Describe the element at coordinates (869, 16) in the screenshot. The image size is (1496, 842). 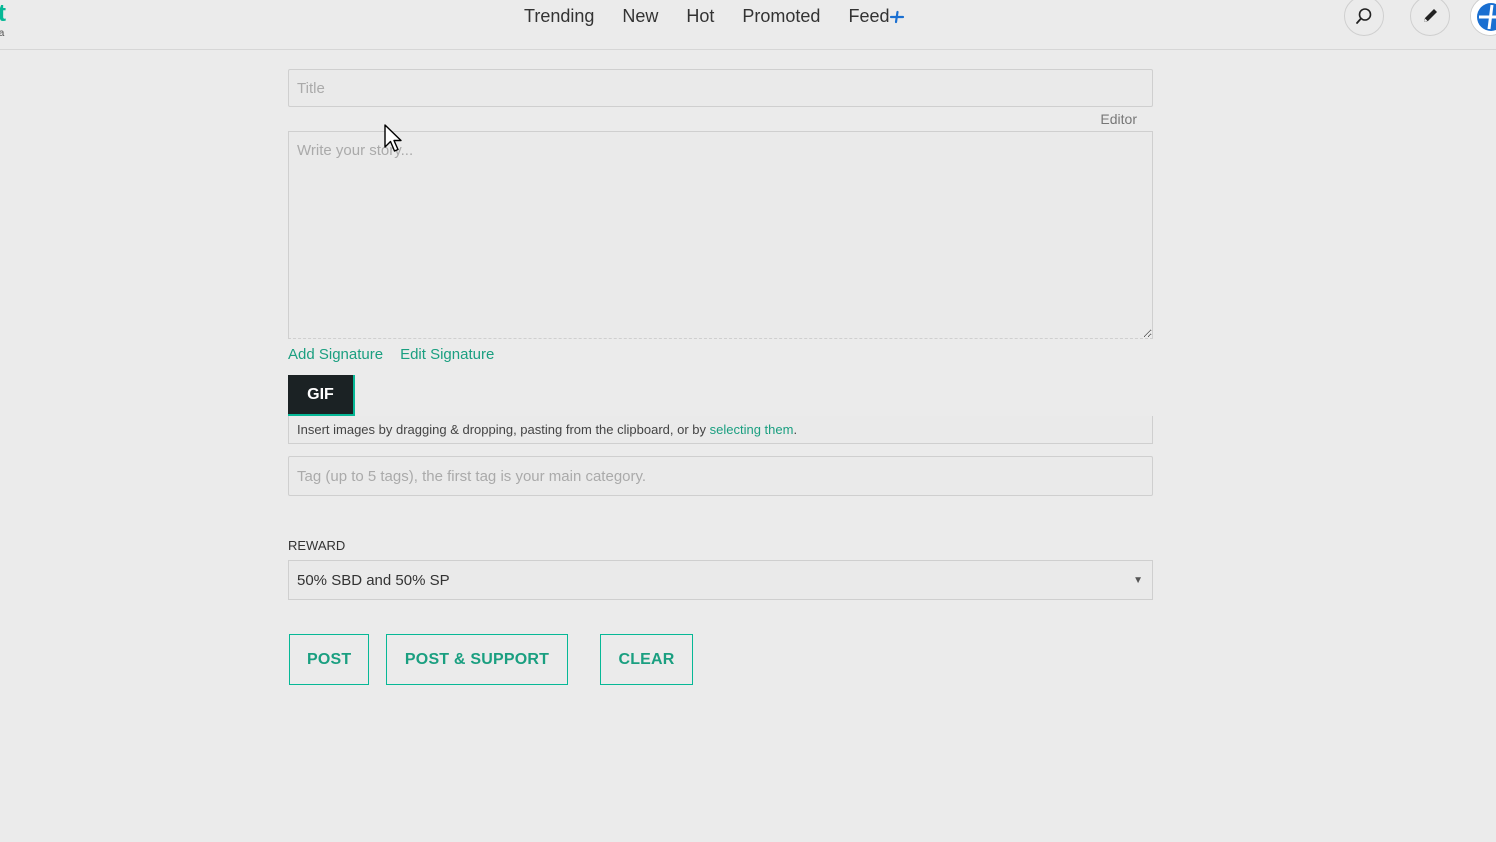
I see `nav-feed-label: Feed` at that location.